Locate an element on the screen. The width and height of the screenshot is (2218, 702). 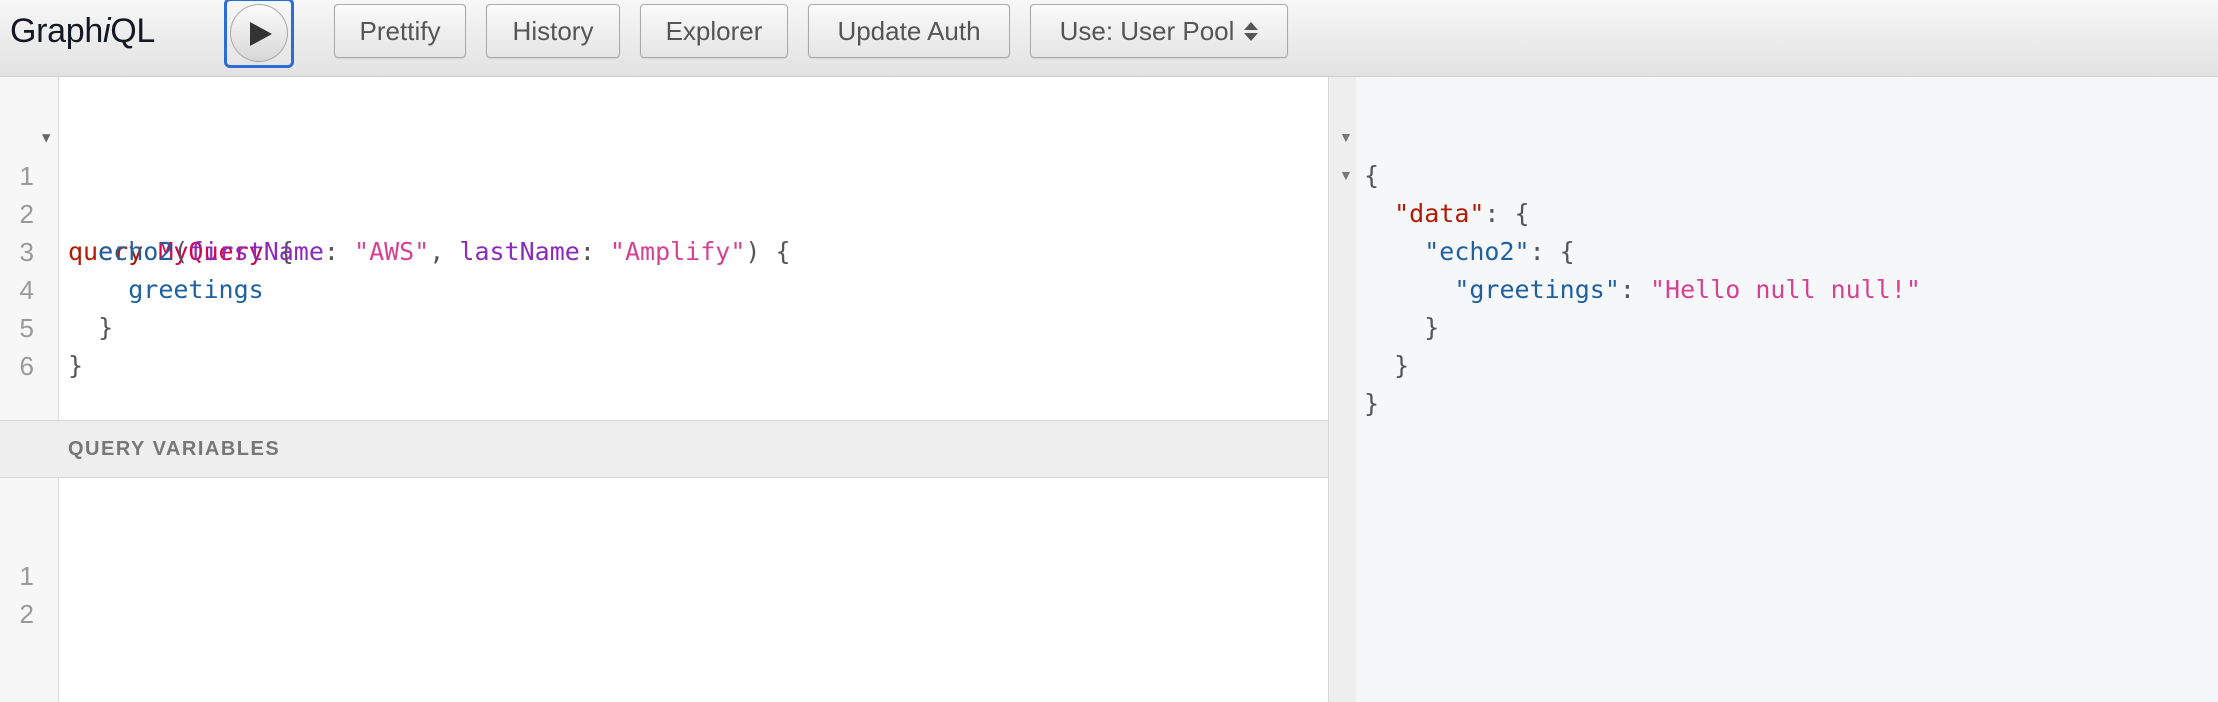
query-variables-title: QUERY VARIABLES is located at coordinates (174, 449).